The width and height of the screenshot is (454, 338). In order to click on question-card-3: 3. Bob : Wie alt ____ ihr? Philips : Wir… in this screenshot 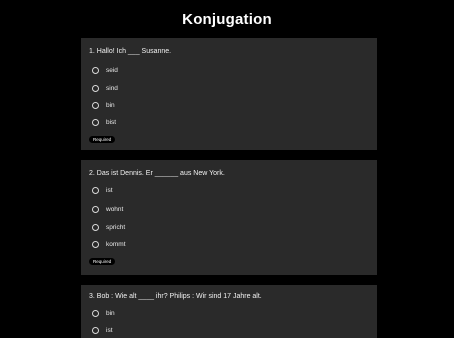, I will do `click(229, 311)`.